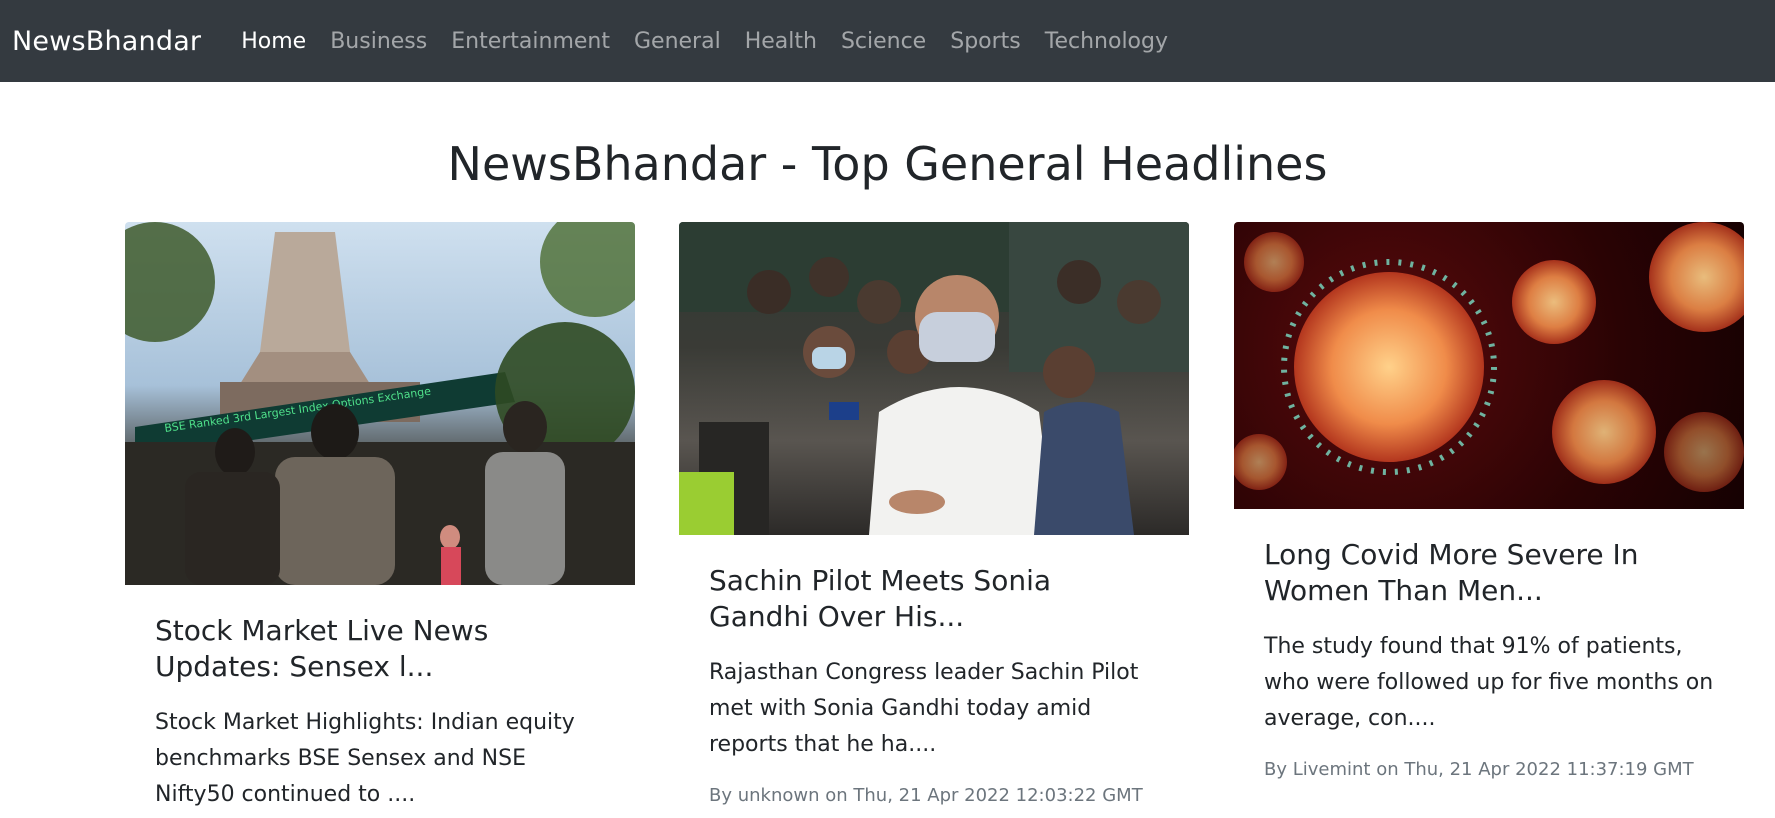 This screenshot has width=1775, height=818. I want to click on crowd-illustration, so click(934, 378).